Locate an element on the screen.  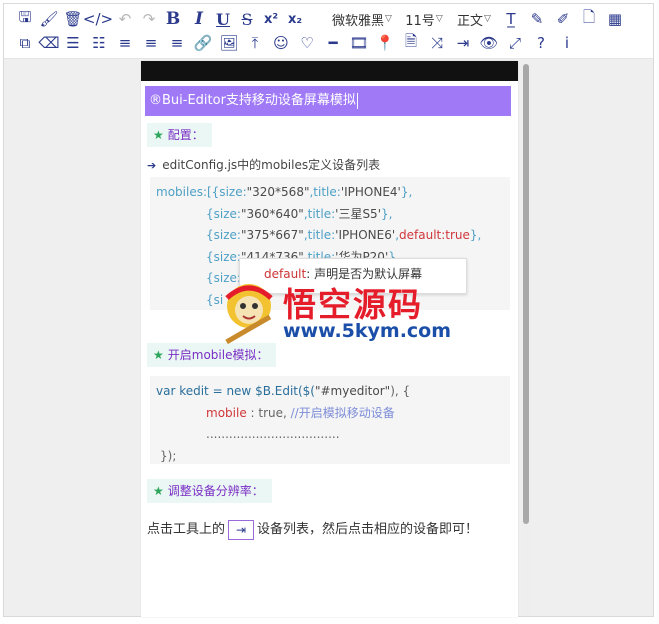
copy-icon: ⧉ is located at coordinates (25, 43).